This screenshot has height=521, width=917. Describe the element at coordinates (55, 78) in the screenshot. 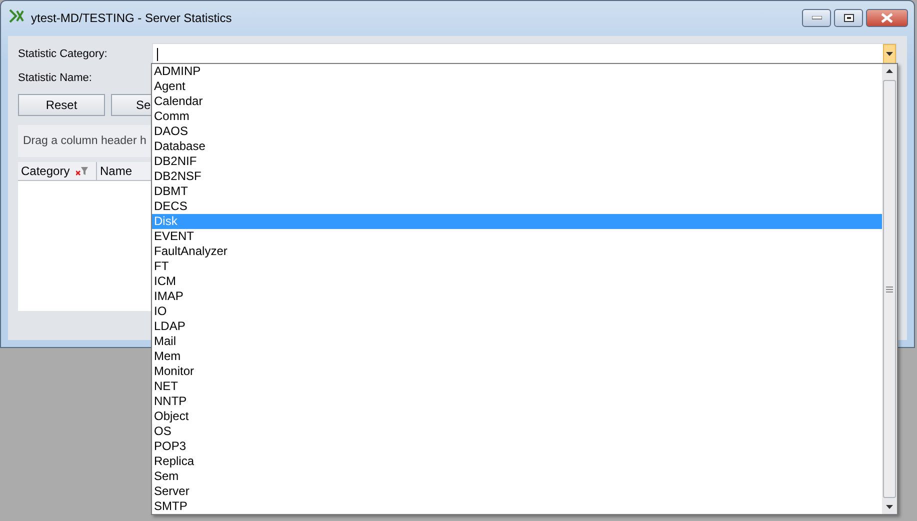

I see `field-label: Statistic Name:` at that location.